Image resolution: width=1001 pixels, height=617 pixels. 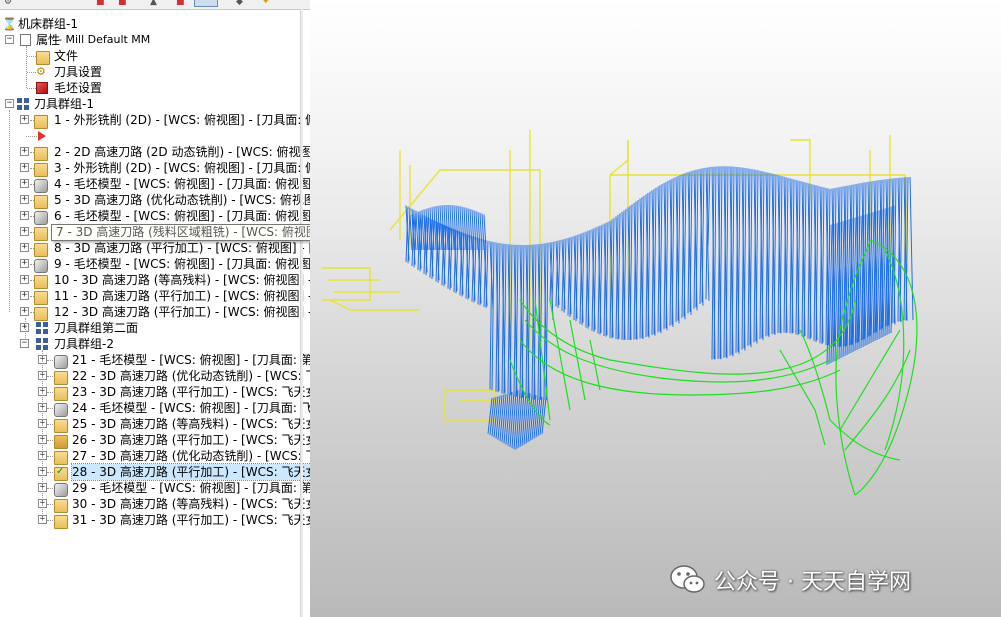 What do you see at coordinates (155, 440) in the screenshot?
I see `tree-item-operation: +26 - 3D 高速刀路 (平行加工) - [WCS: 飞天女` at bounding box center [155, 440].